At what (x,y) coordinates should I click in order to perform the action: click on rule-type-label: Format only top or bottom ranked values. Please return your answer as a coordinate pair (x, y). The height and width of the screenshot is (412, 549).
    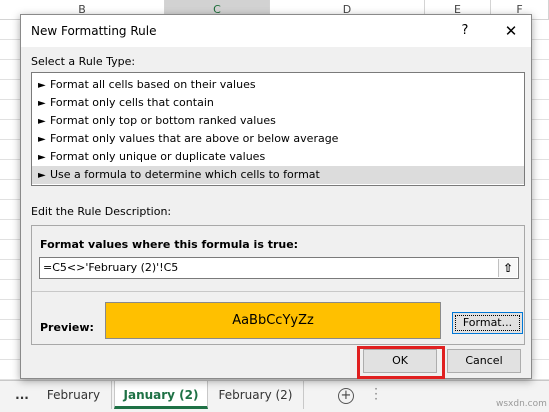
    Looking at the image, I should click on (163, 120).